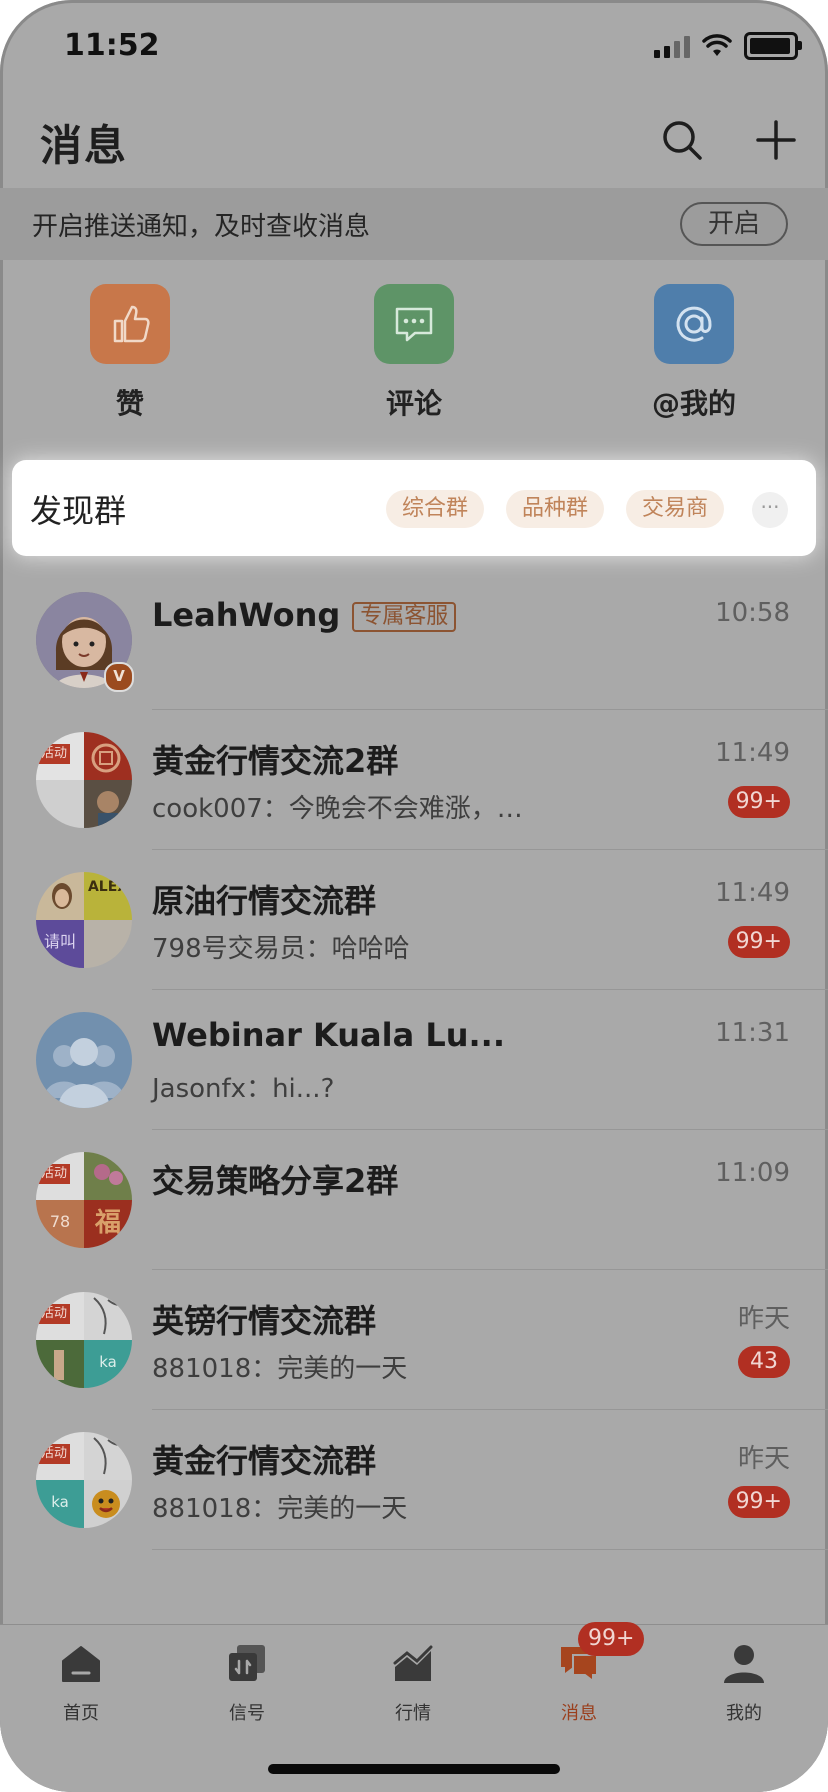  I want to click on status-icons, so click(728, 46).